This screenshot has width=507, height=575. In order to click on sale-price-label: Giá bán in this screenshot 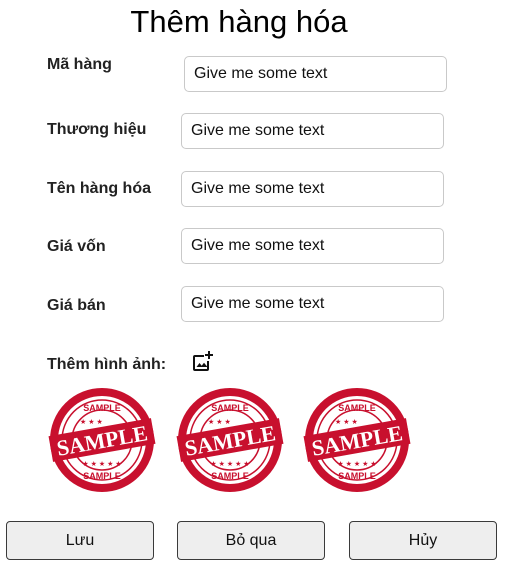, I will do `click(76, 305)`.